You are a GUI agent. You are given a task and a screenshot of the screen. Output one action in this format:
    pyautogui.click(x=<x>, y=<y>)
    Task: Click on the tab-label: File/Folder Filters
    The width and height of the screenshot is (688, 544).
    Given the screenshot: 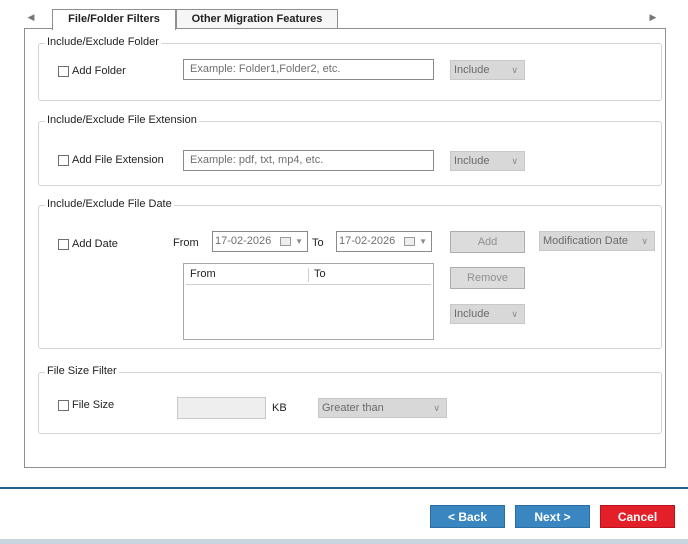 What is the action you would take?
    pyautogui.click(x=114, y=19)
    